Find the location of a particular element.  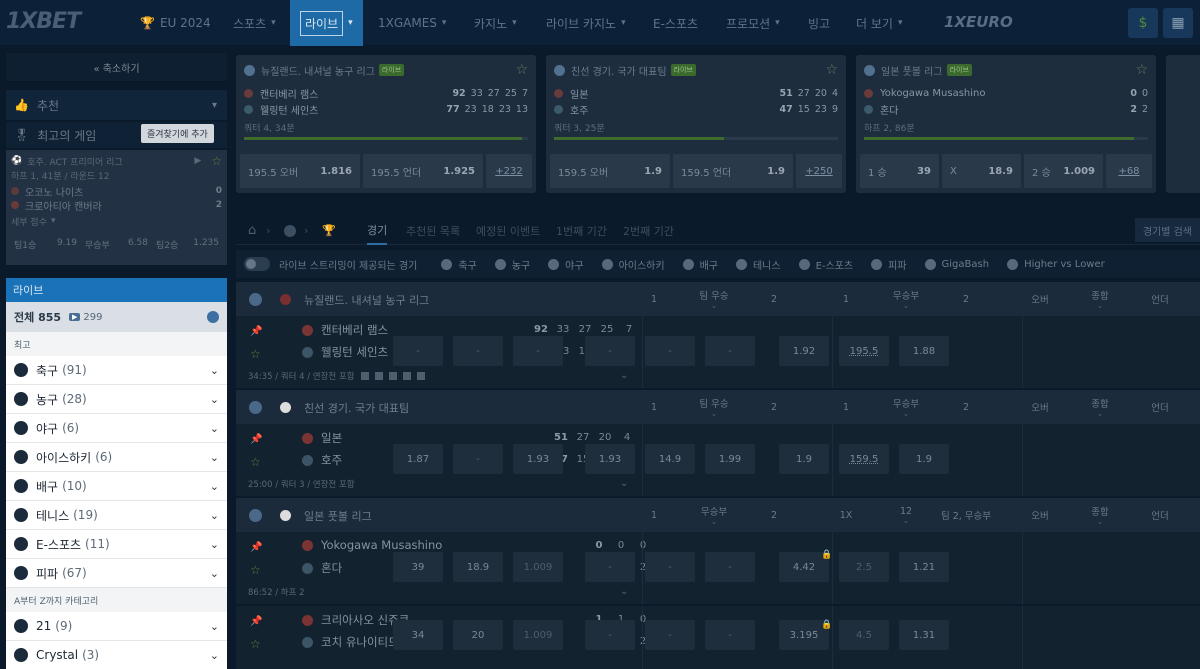

video-icon is located at coordinates (364, 376).